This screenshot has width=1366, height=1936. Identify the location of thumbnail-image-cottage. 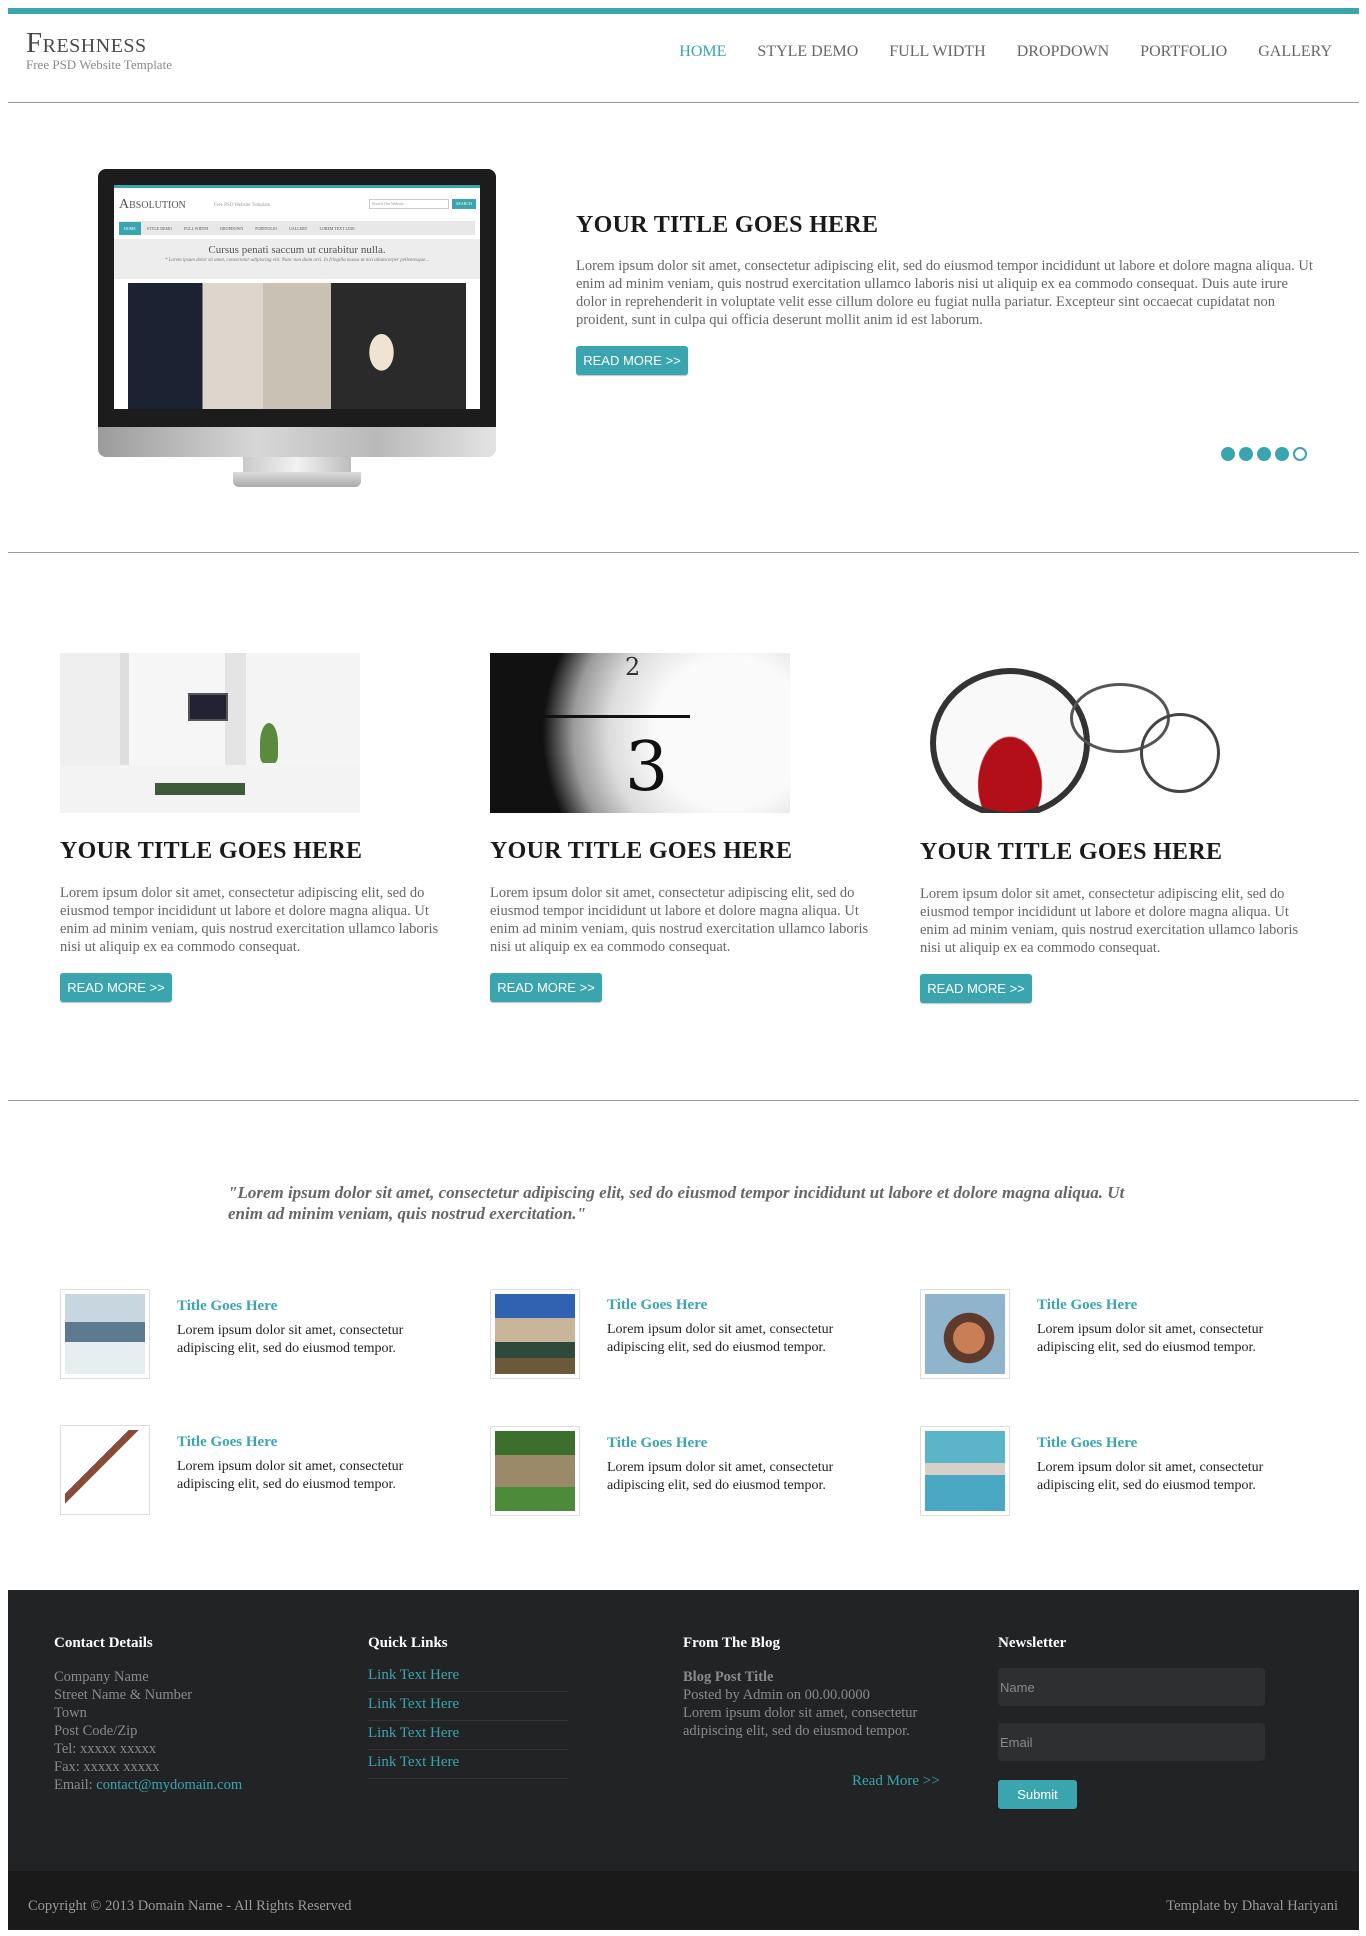
(535, 1471).